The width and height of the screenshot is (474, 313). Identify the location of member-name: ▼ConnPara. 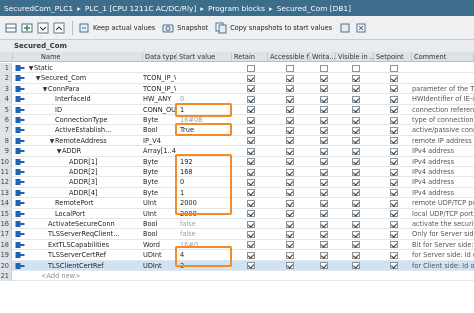
(85, 89).